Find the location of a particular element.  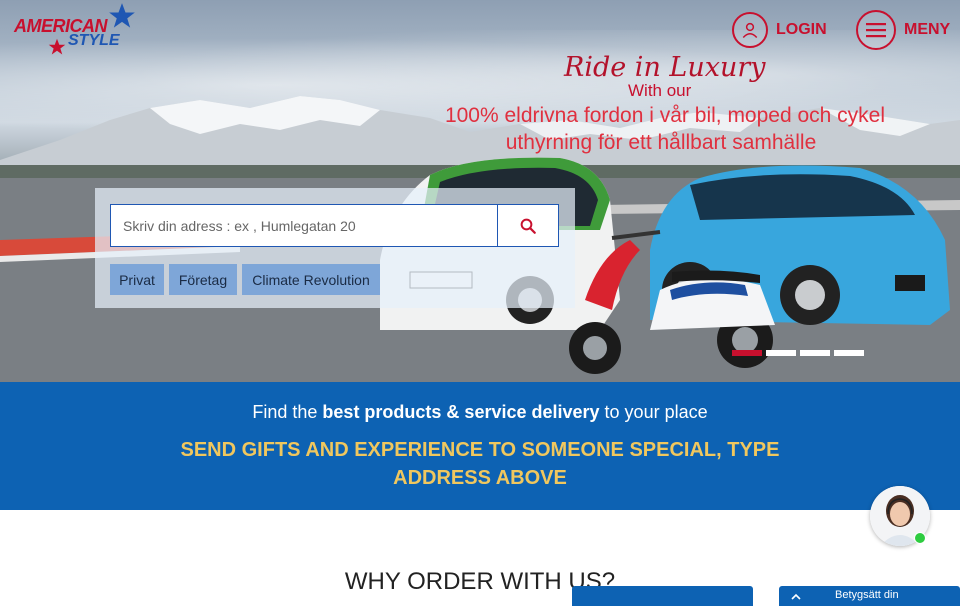

logo-text-style: STYLE is located at coordinates (94, 40).